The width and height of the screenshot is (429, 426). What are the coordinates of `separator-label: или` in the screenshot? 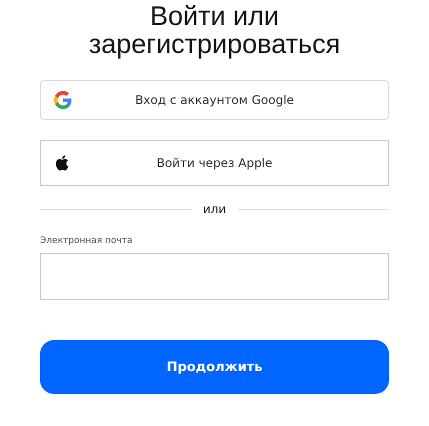 It's located at (214, 209).